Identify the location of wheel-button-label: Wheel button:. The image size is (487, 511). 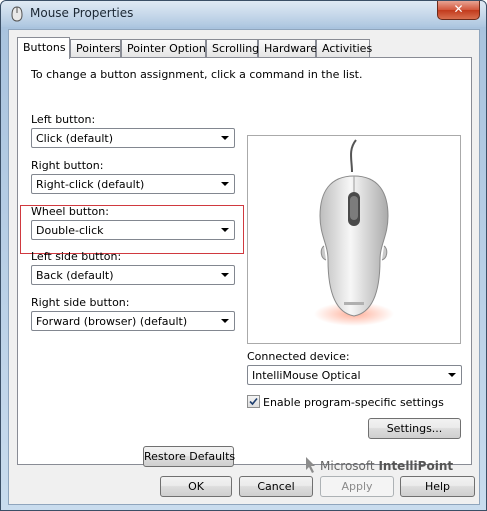
(70, 211).